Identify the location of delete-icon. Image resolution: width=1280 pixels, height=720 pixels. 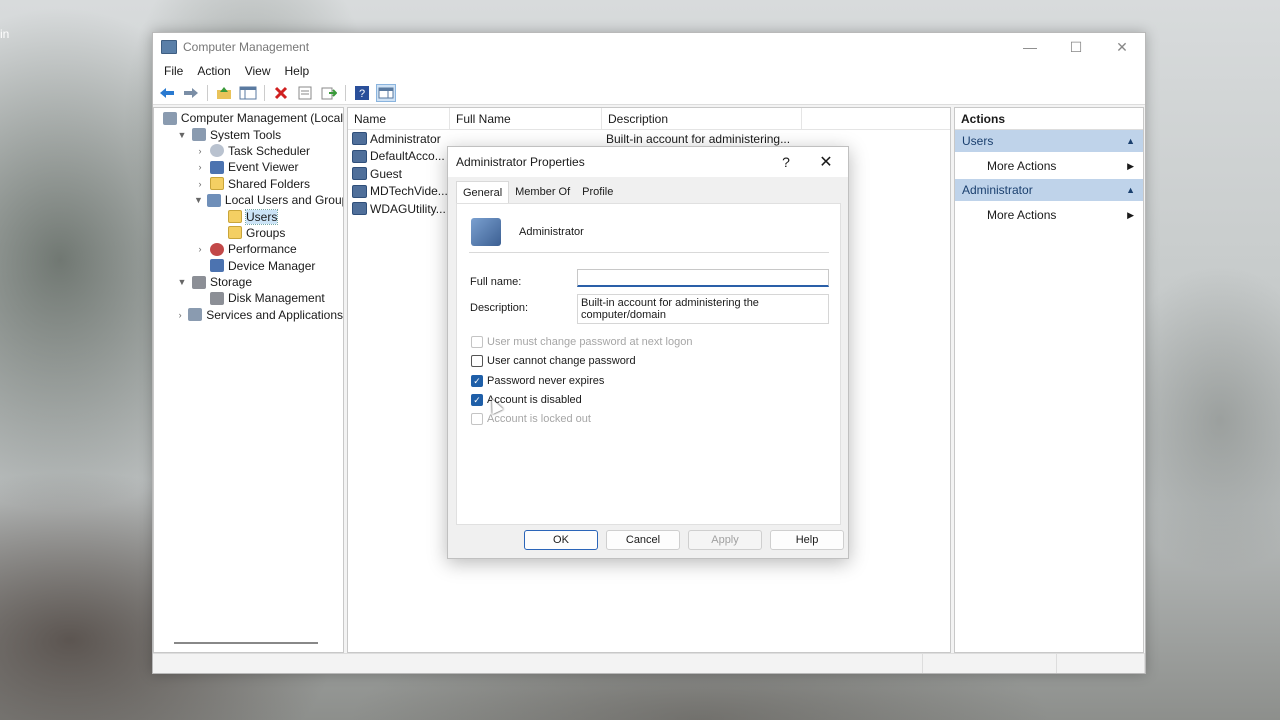
(281, 93).